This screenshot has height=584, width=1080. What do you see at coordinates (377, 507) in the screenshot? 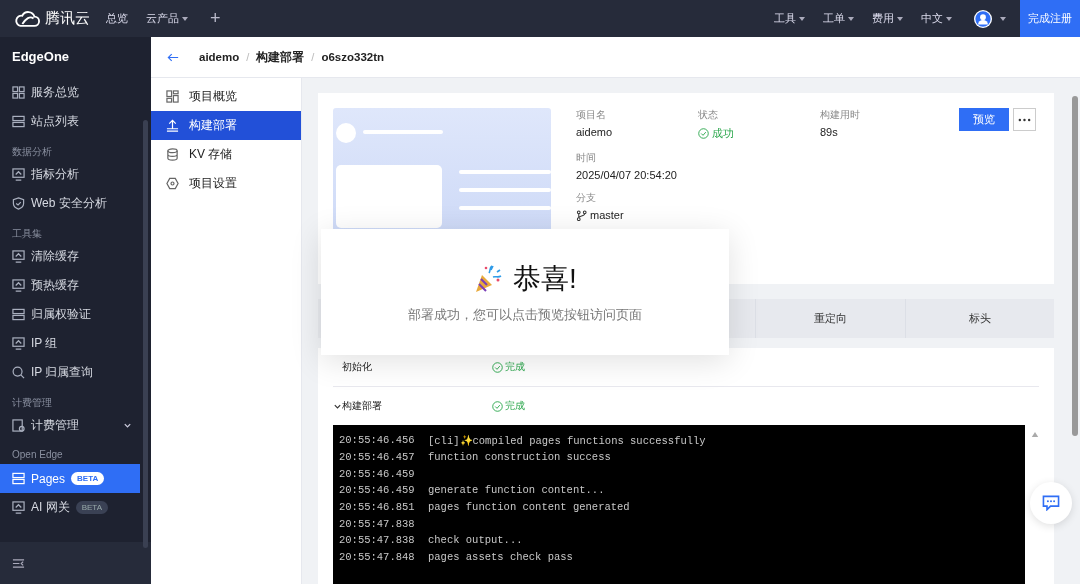
I see `log-time: 20:55:46.851` at bounding box center [377, 507].